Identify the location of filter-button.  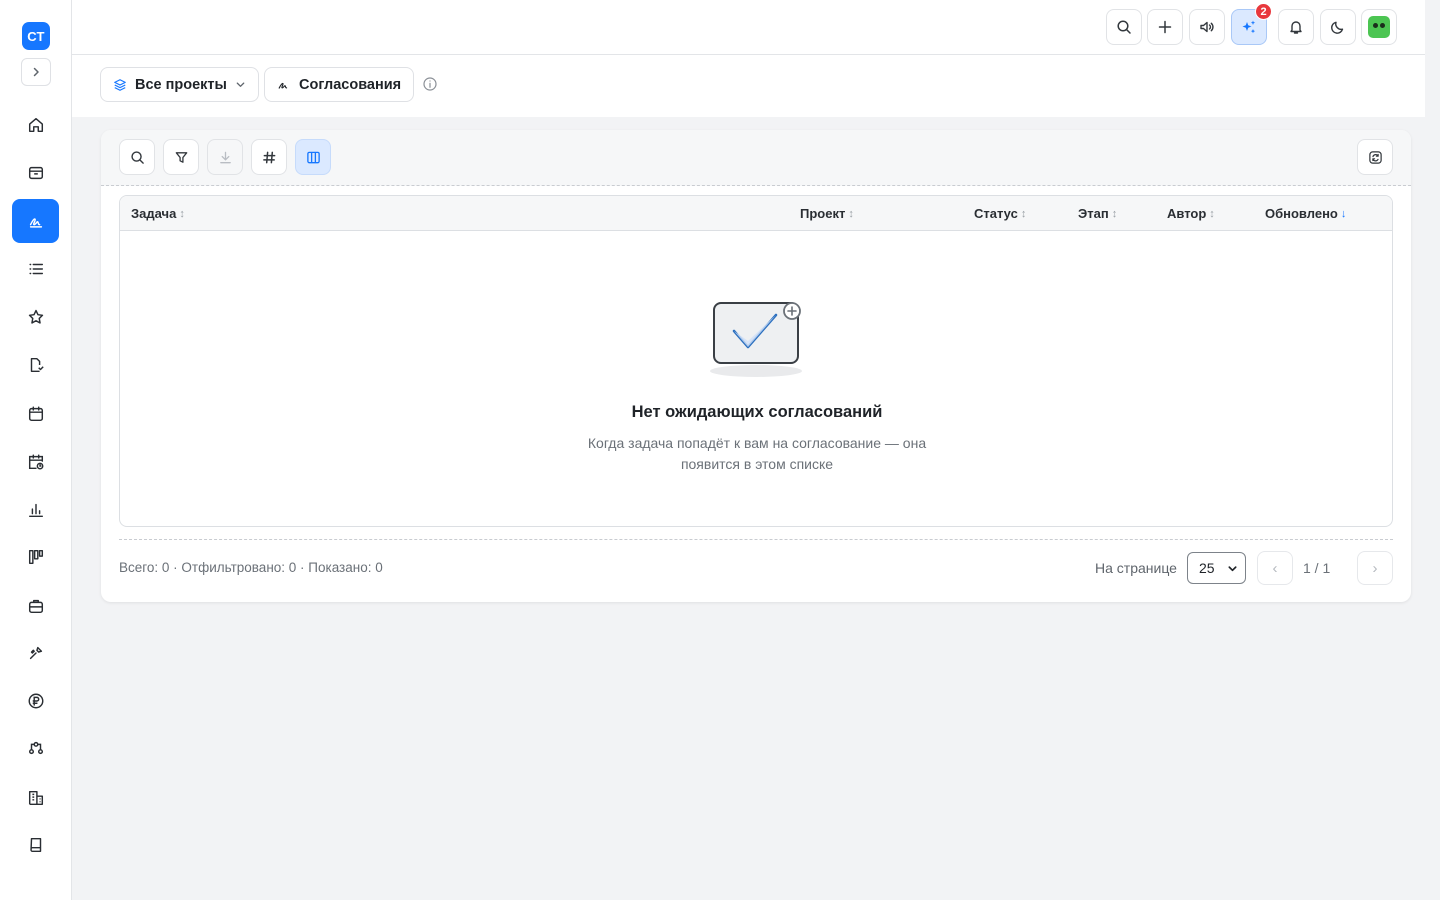
(181, 157).